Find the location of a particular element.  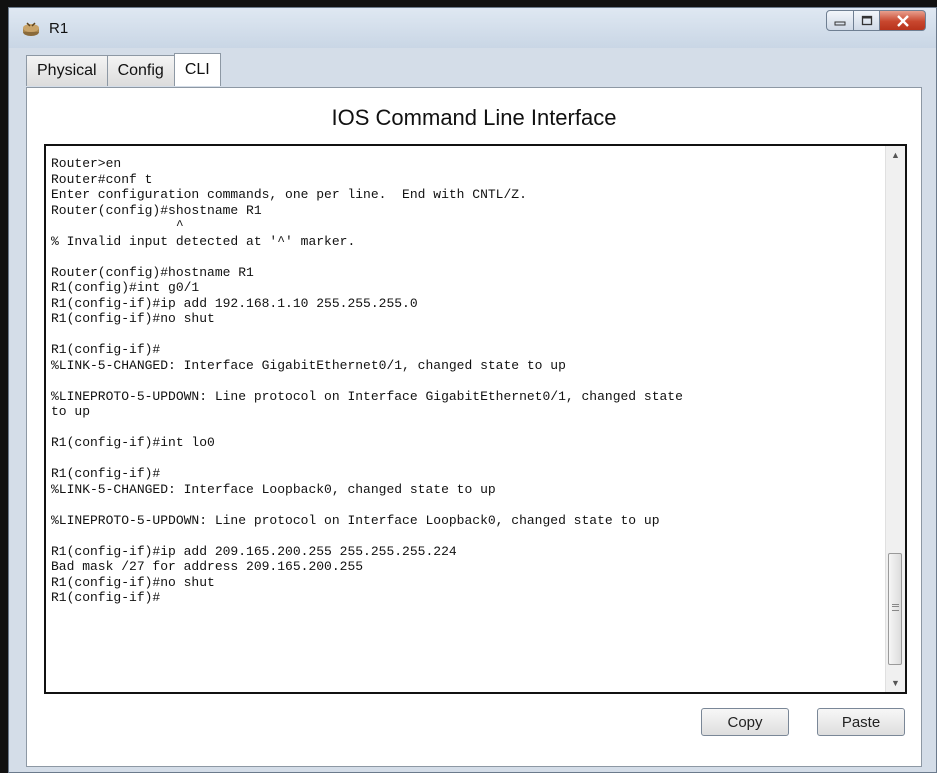

maximize-icon is located at coordinates (866, 20).